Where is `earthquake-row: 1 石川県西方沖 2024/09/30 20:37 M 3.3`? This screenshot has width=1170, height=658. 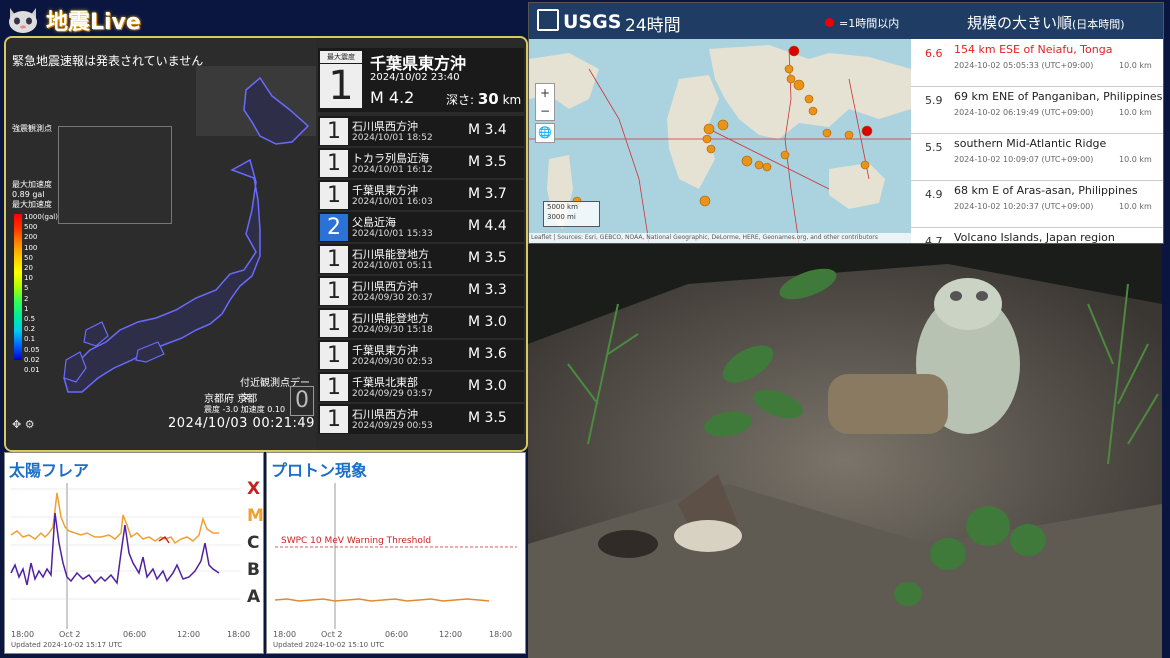
earthquake-row: 1 石川県西方沖 2024/09/30 20:37 M 3.3 is located at coordinates (421, 290).